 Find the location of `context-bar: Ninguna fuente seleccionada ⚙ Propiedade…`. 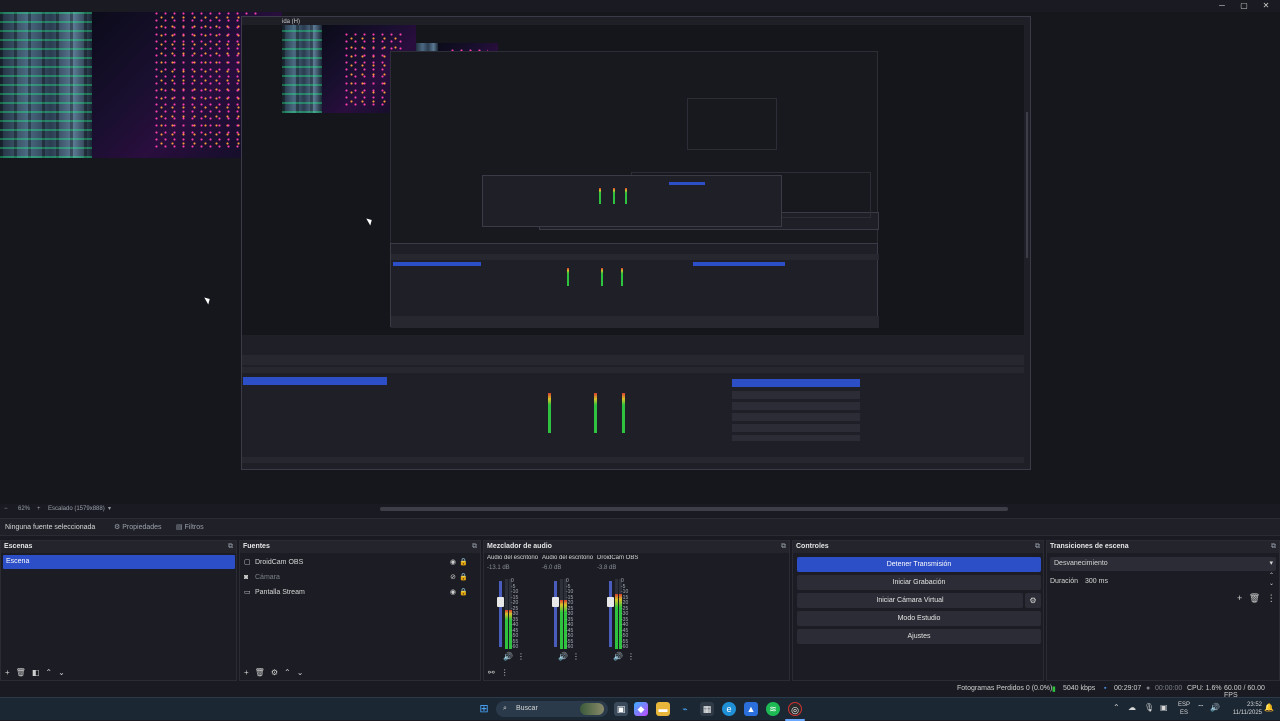

context-bar: Ninguna fuente seleccionada ⚙ Propiedade… is located at coordinates (640, 527).